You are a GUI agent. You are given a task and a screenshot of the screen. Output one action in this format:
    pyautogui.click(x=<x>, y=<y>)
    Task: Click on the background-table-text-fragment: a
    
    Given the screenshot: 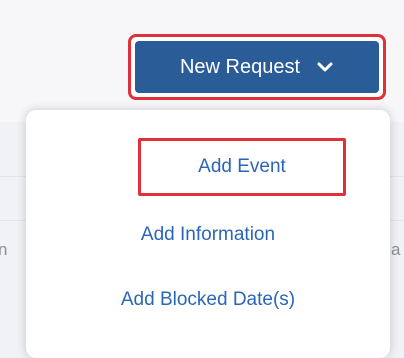 What is the action you would take?
    pyautogui.click(x=396, y=249)
    